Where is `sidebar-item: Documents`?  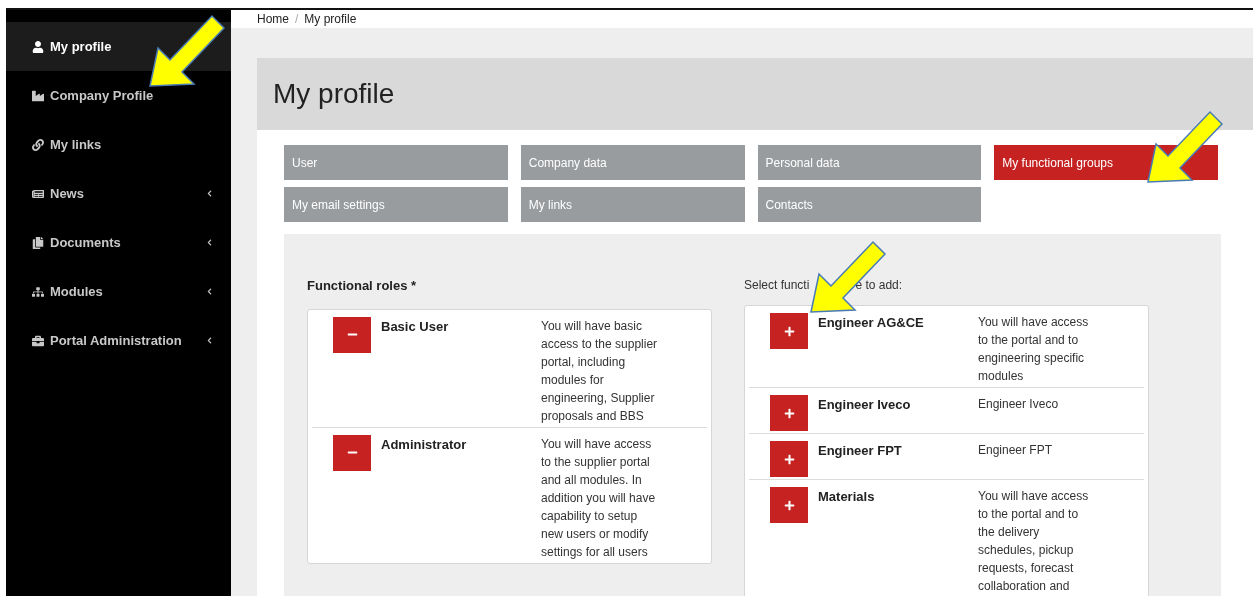
sidebar-item: Documents is located at coordinates (118, 242).